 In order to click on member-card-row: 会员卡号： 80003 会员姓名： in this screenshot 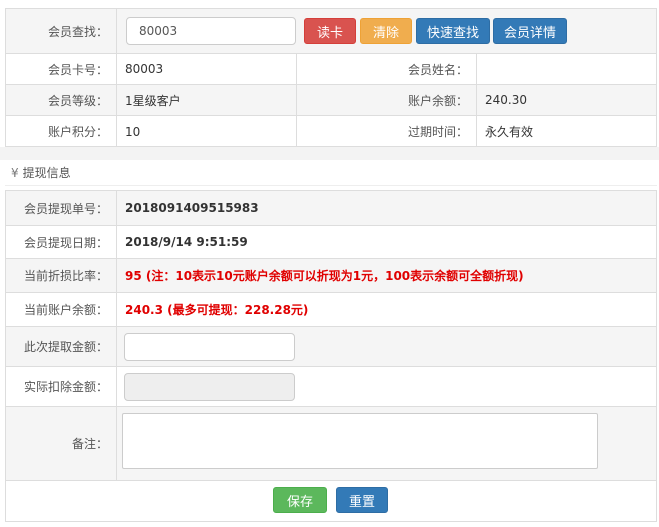, I will do `click(331, 69)`.